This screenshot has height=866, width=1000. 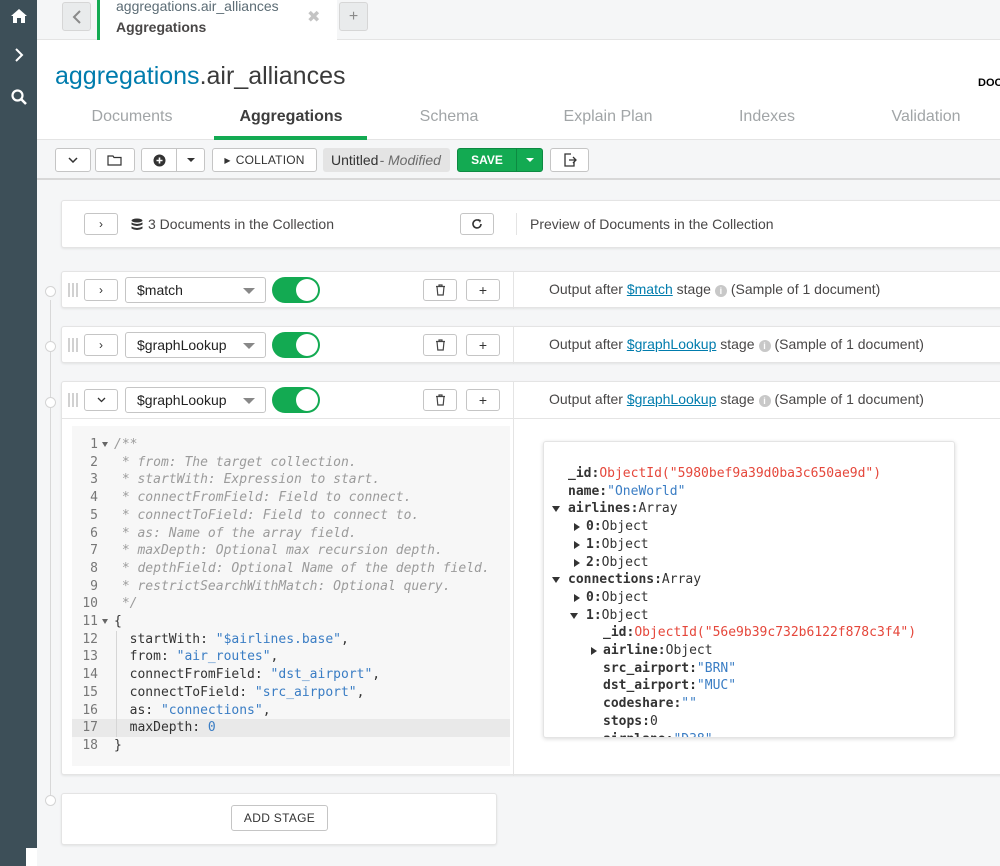 I want to click on line-number: 2, so click(x=94, y=462).